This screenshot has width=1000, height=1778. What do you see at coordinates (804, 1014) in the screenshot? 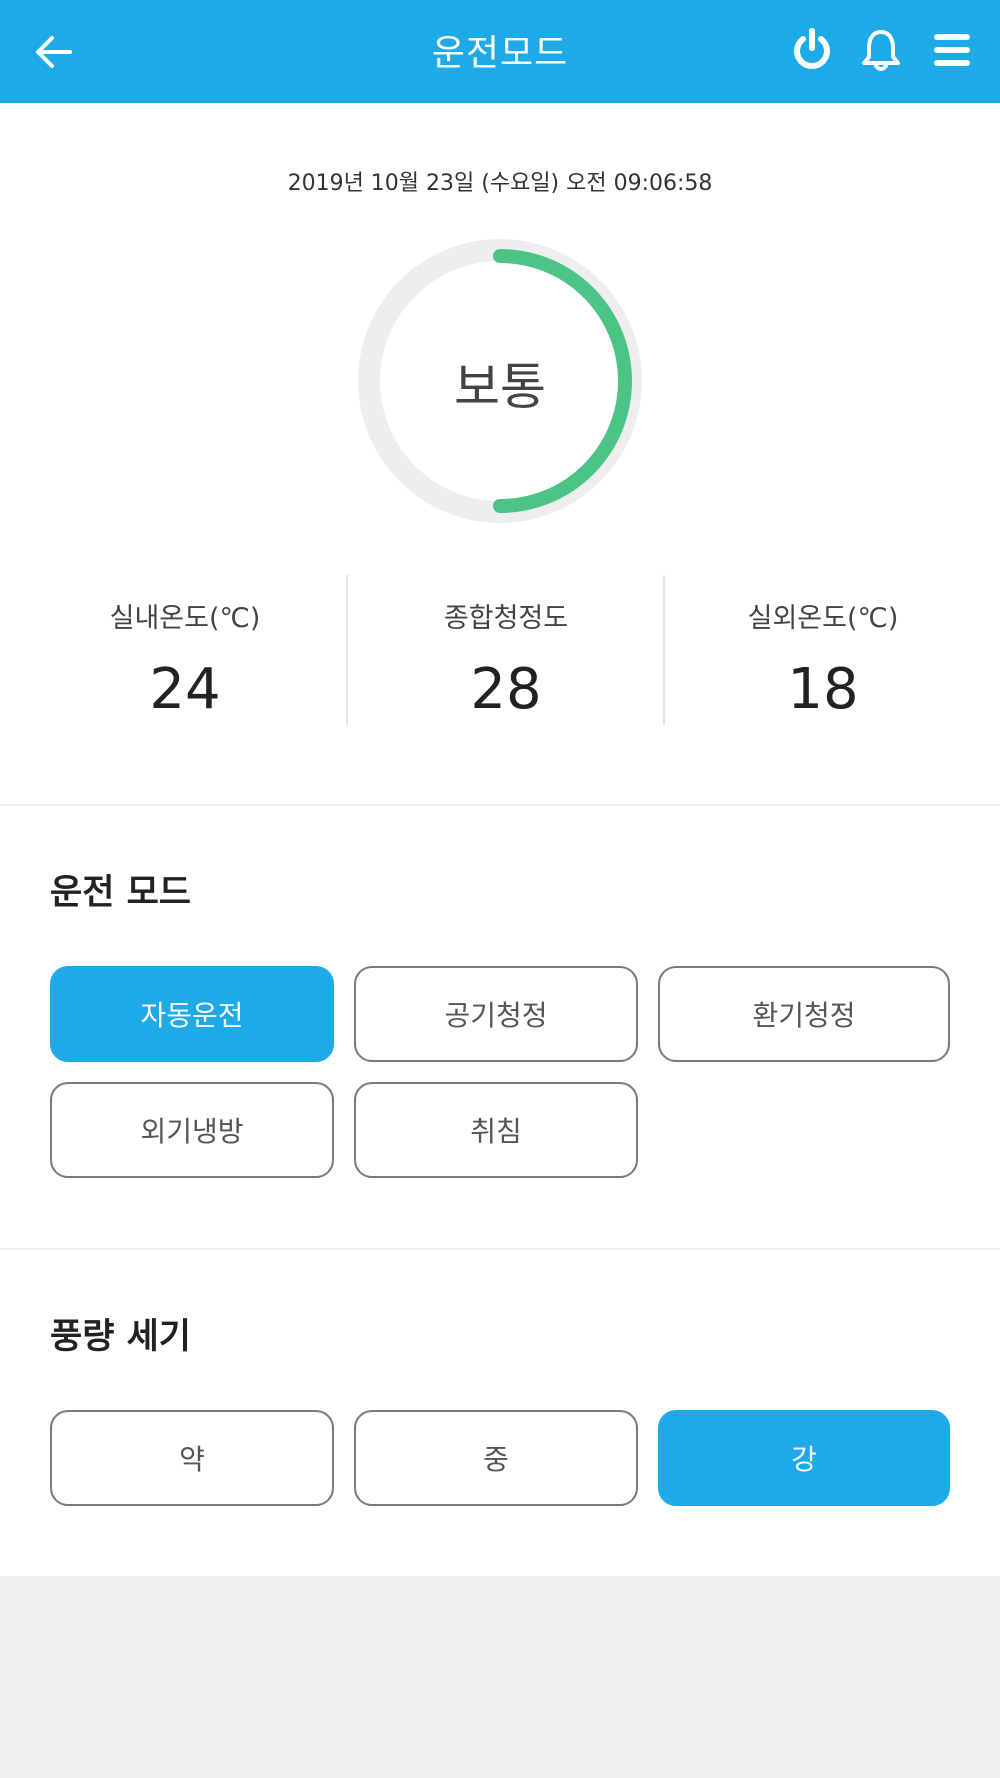
I see `mode-ventilation-button: 환기청정` at bounding box center [804, 1014].